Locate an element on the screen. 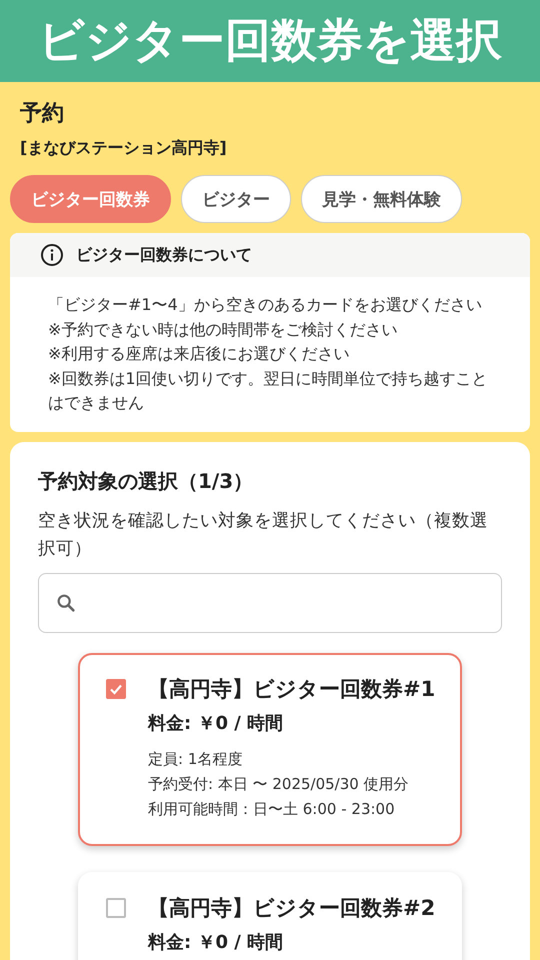 The height and width of the screenshot is (960, 540). tab: 見学・無料体験 is located at coordinates (381, 199).